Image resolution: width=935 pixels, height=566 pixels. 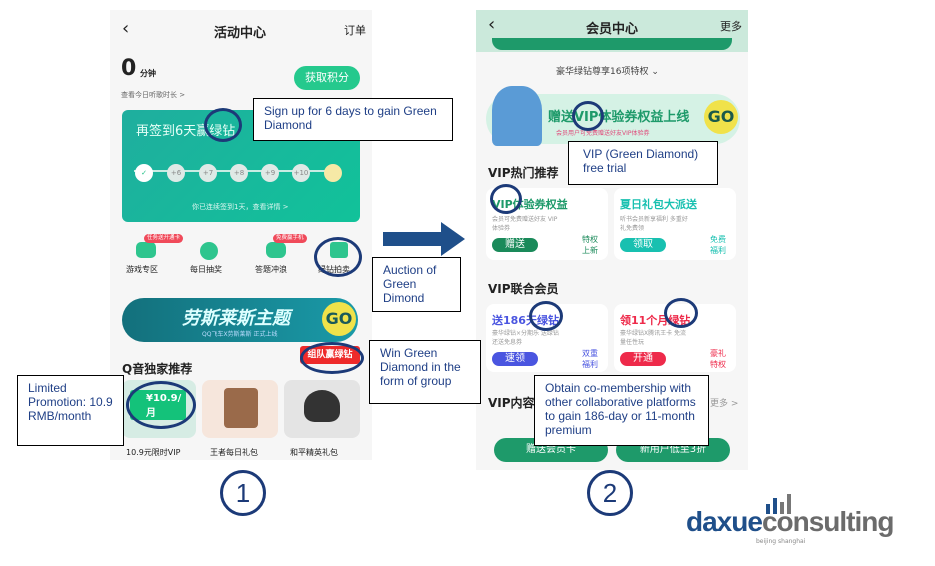 What do you see at coordinates (333, 173) in the screenshot?
I see `green-diamond-icon` at bounding box center [333, 173].